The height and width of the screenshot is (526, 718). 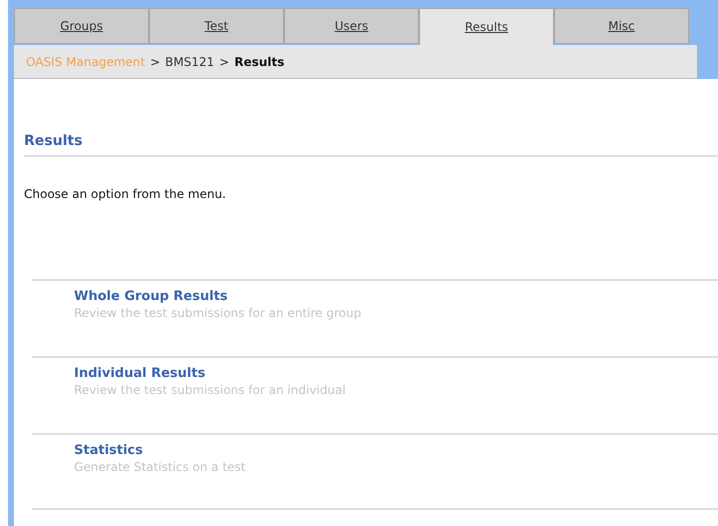 What do you see at coordinates (218, 313) in the screenshot?
I see `menu-description: Review the test submissions for an entire group` at bounding box center [218, 313].